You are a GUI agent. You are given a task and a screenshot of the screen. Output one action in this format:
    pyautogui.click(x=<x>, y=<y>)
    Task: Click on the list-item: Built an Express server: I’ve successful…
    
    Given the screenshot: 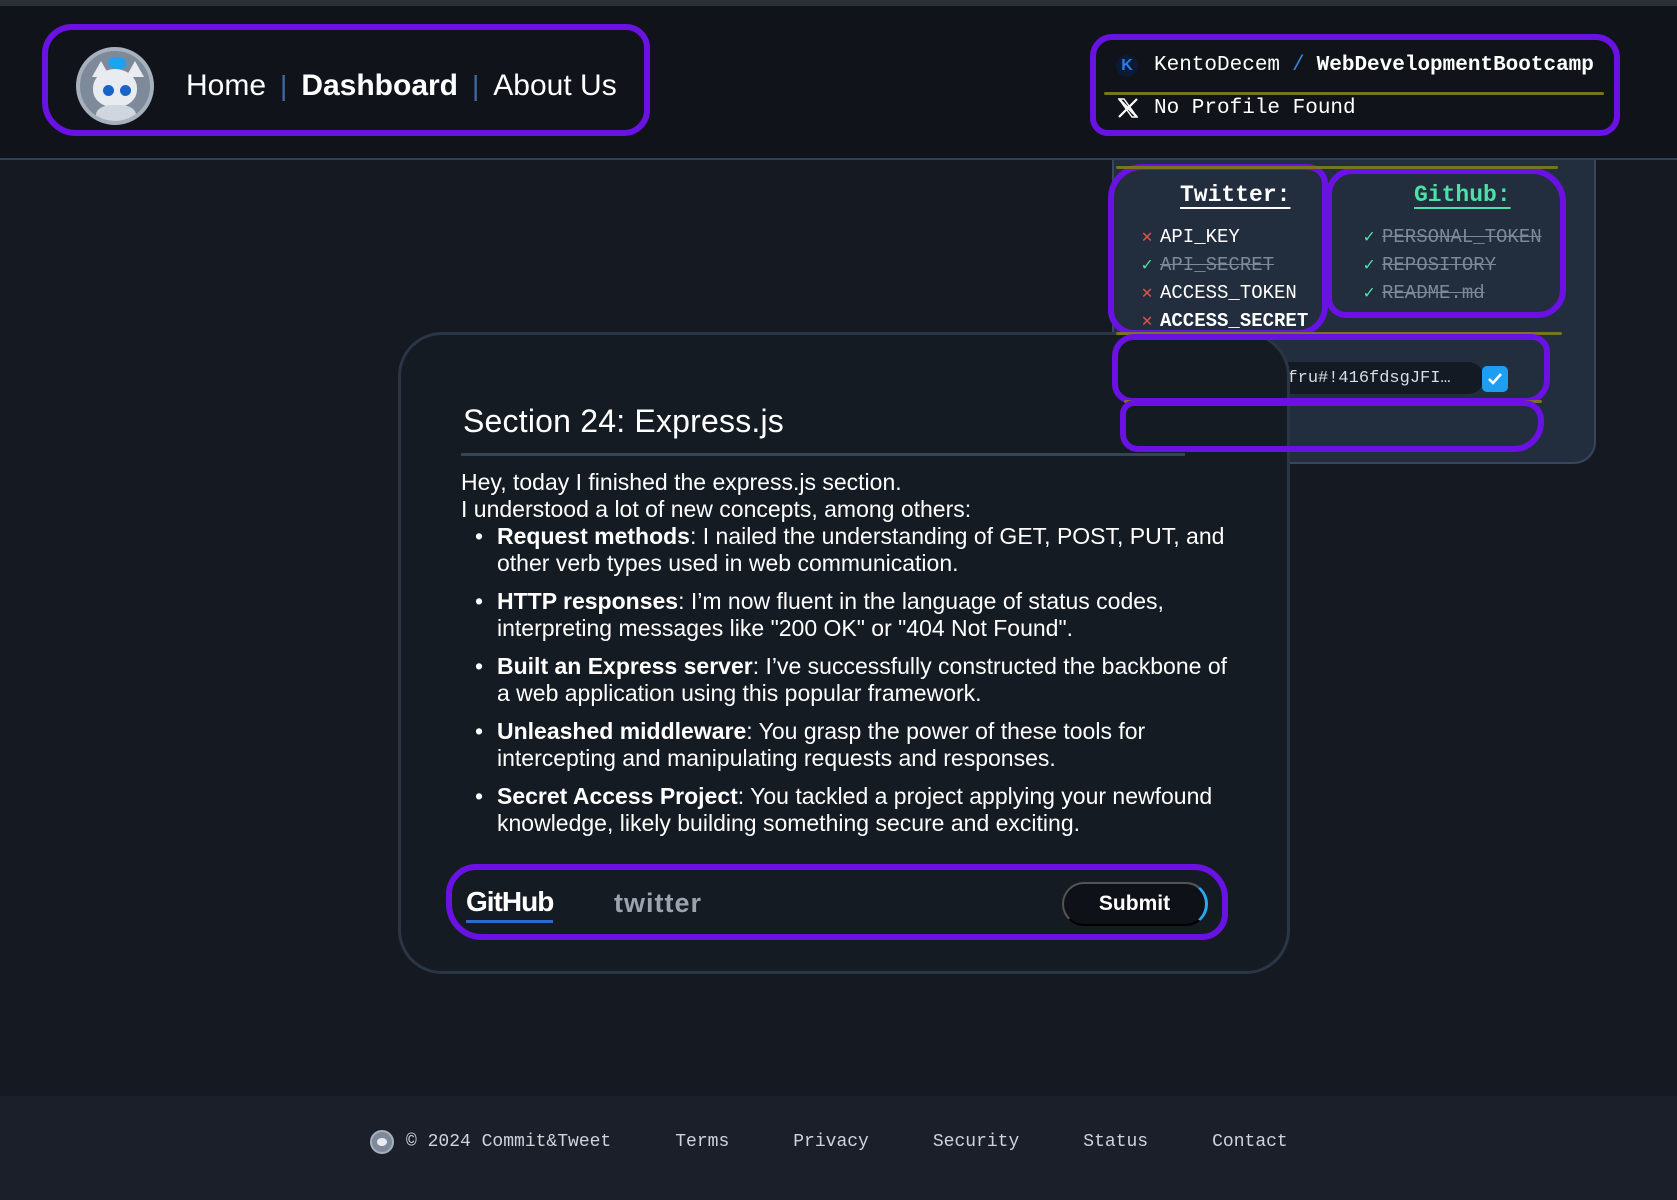 What is the action you would take?
    pyautogui.click(x=851, y=680)
    